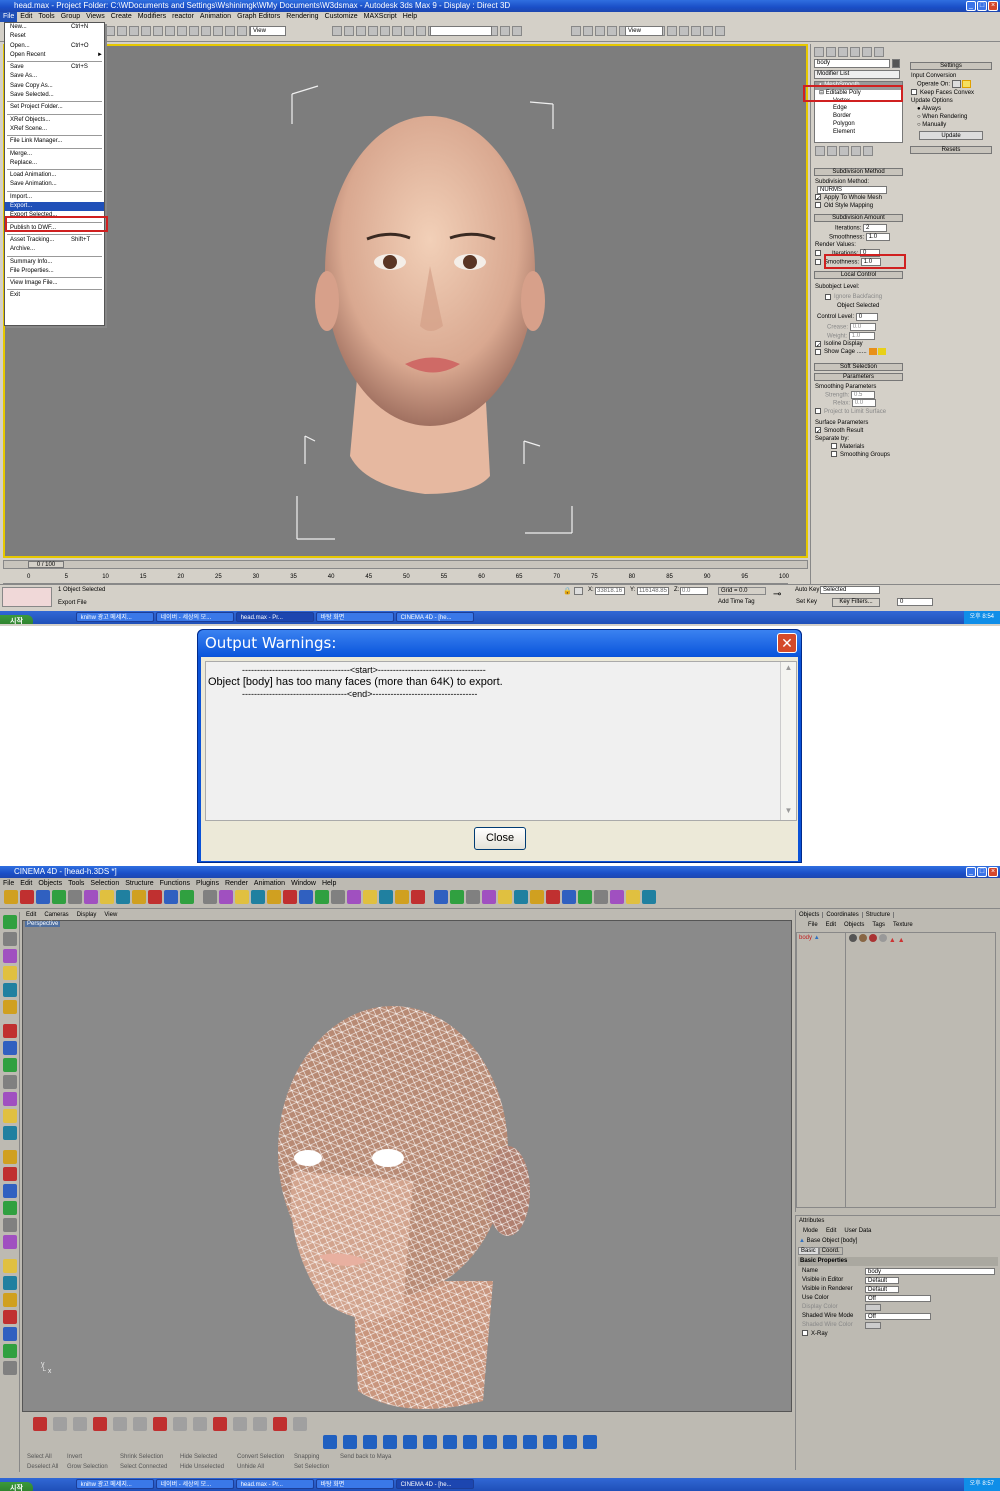 This screenshot has height=1491, width=1000. I want to click on attribute-subtab-coord: Coord., so click(830, 1251).